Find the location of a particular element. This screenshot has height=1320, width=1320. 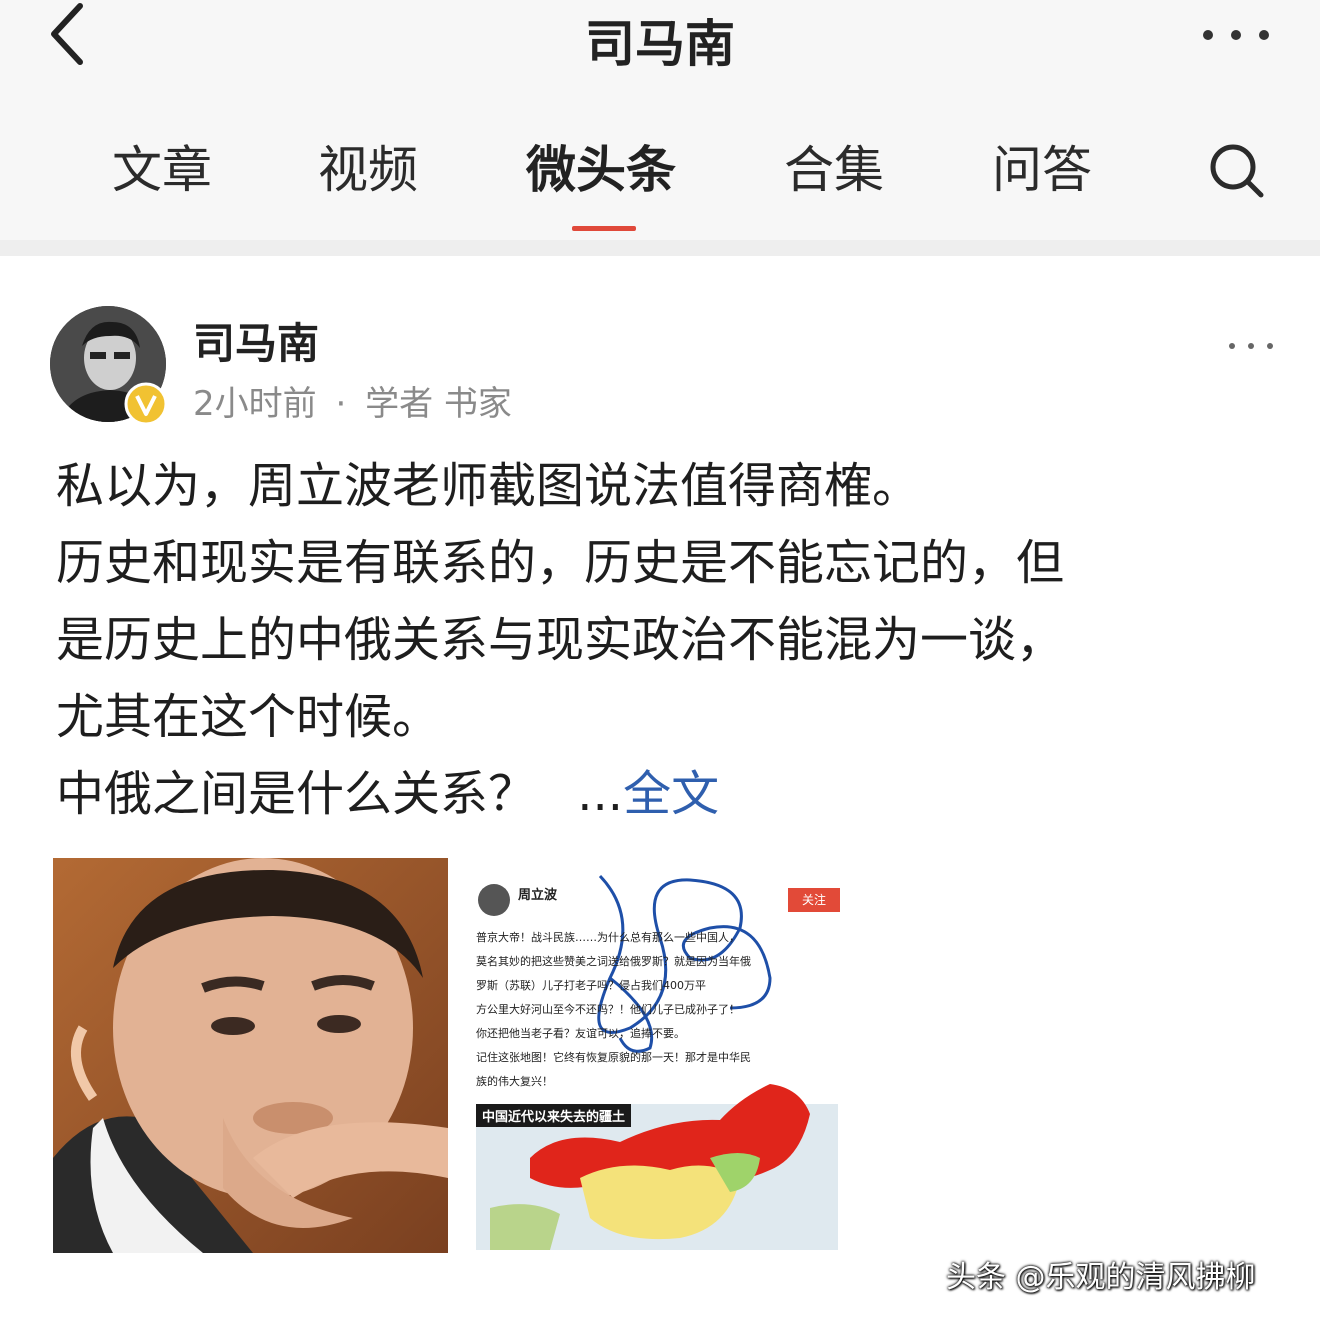

screenshot-line: 方公里大好河山至今不还吗？！他们儿子已成孙子了！ is located at coordinates (608, 1009).